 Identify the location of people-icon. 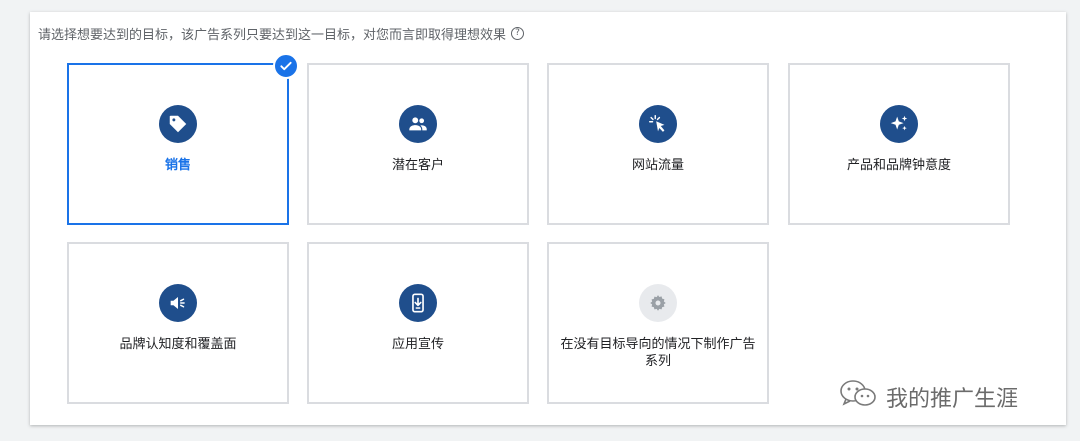
(418, 124).